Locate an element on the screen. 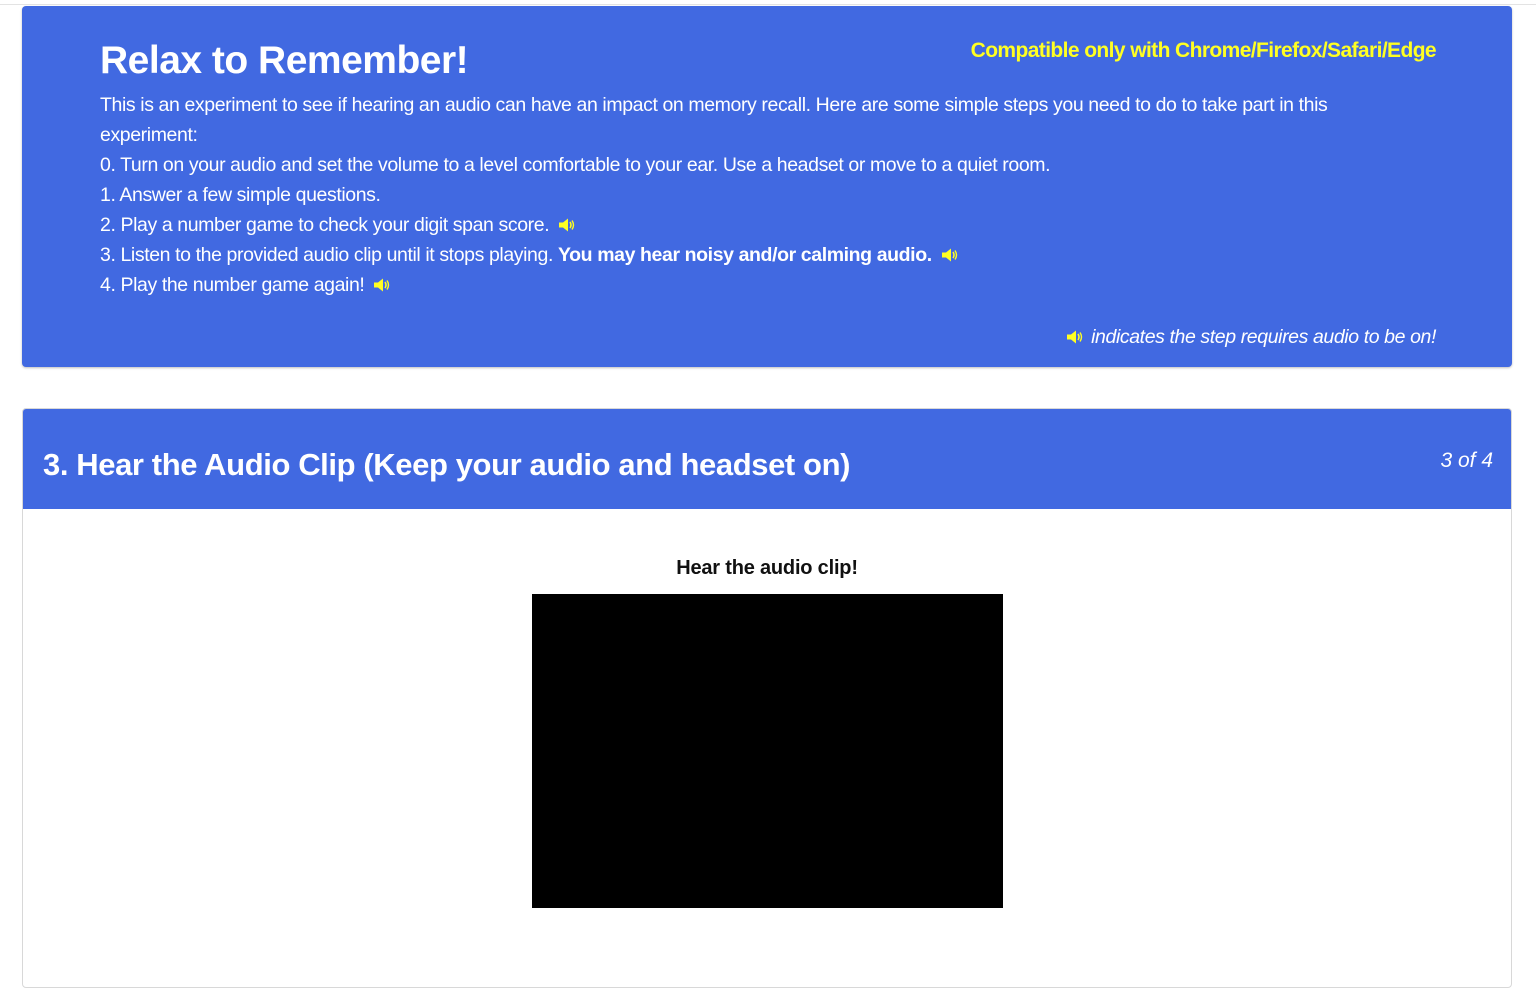  step-counter: 3 of 4 is located at coordinates (1466, 460).